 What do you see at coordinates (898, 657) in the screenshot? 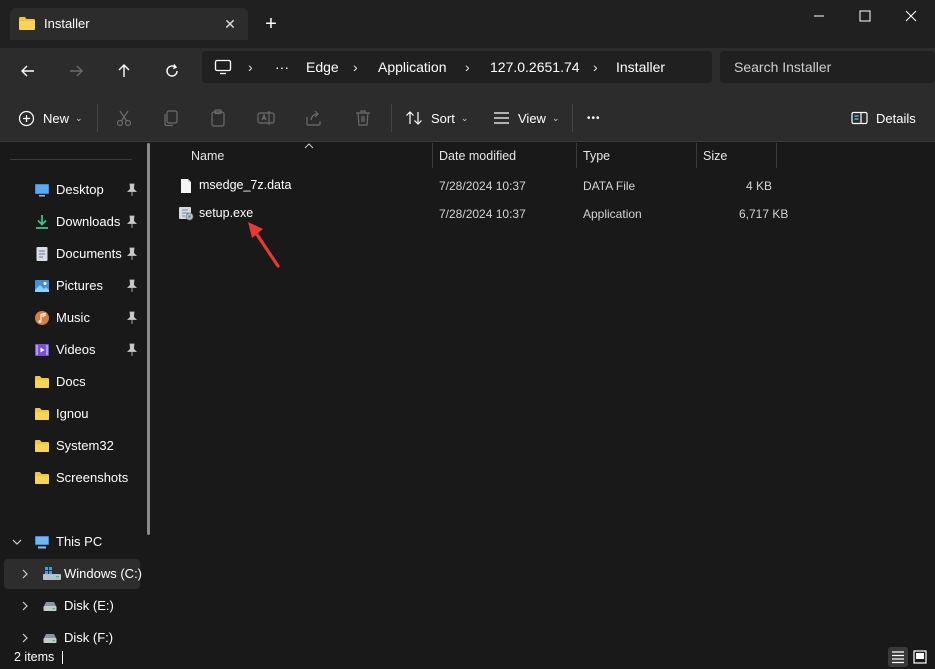
I see `details-view-button` at bounding box center [898, 657].